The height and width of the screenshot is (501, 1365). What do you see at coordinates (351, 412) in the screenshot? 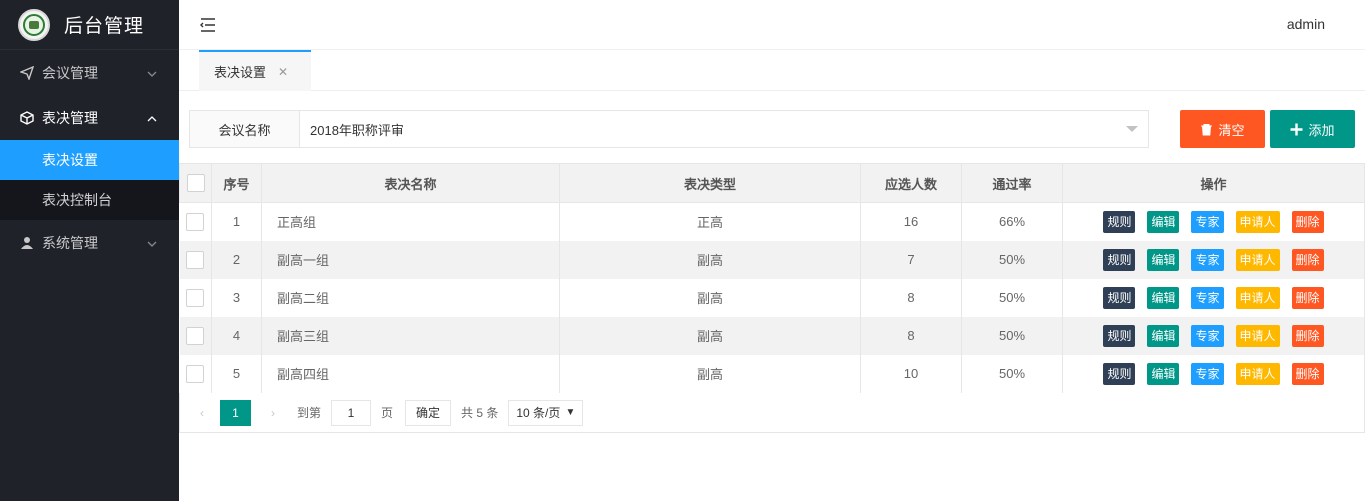
I see `goto-page-input: 1` at bounding box center [351, 412].